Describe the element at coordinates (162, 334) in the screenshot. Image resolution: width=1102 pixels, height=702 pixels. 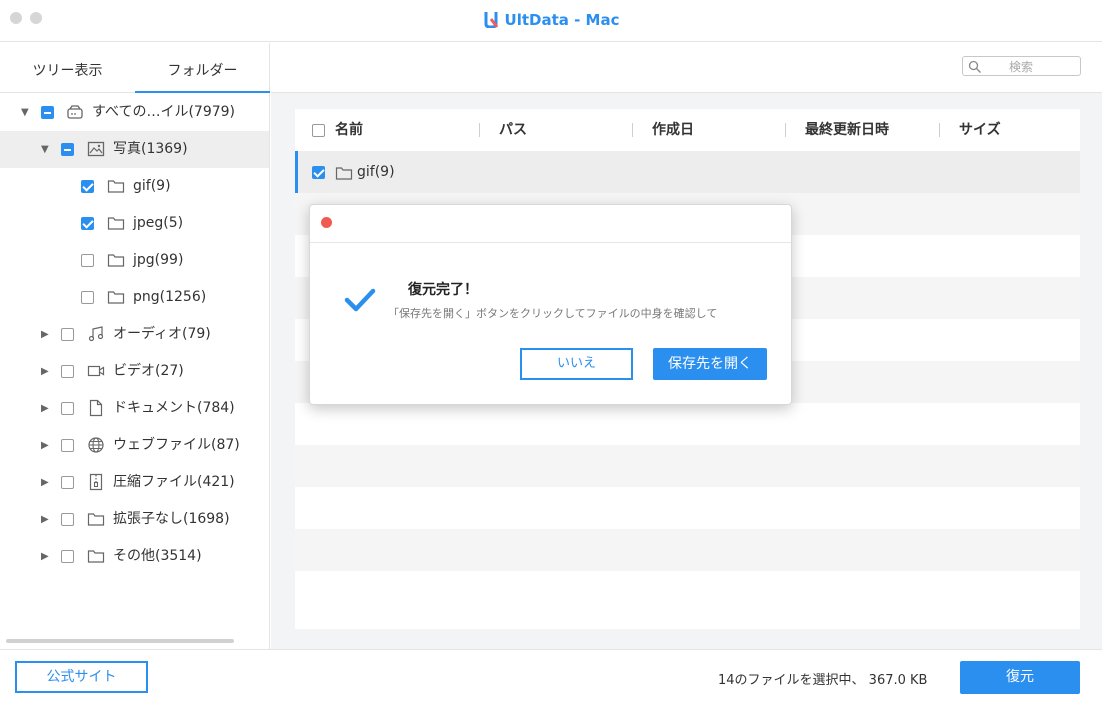
I see `tree-item-label: オーディオ(79)` at that location.